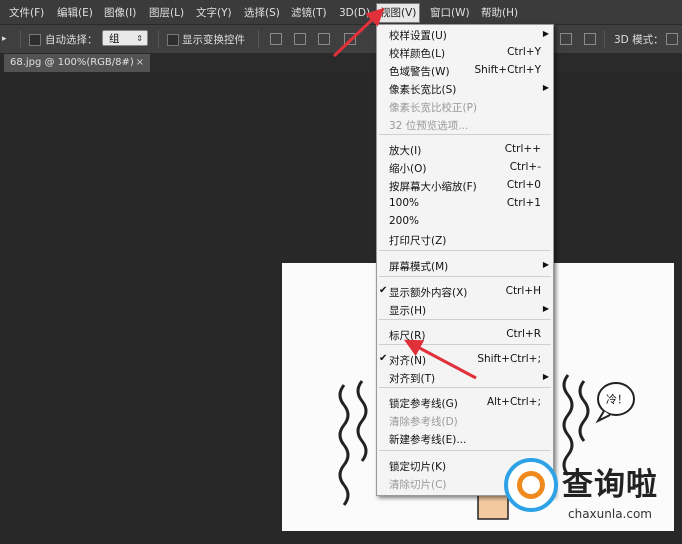 The image size is (682, 544). What do you see at coordinates (72, 62) in the screenshot?
I see `document-tab-title: 68.jpg @ 100%(RGB/8#)` at bounding box center [72, 62].